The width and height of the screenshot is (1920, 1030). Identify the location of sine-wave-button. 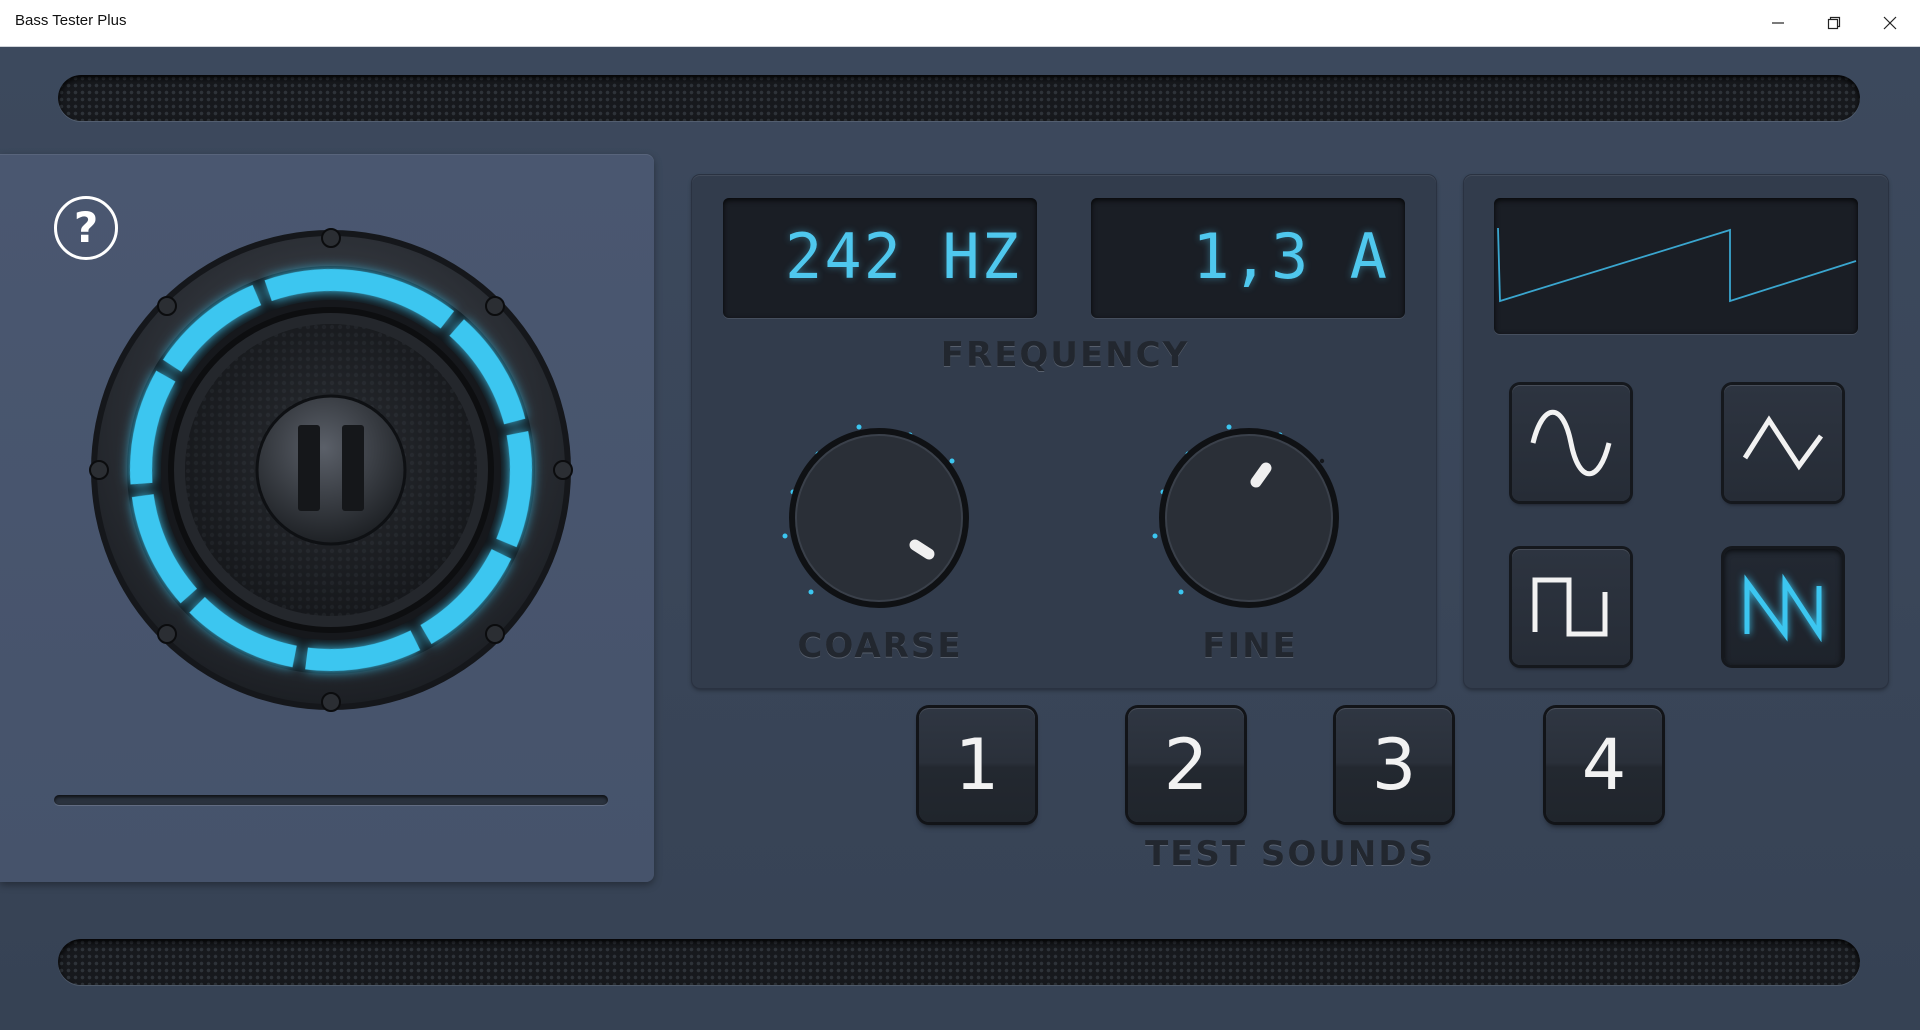
(1571, 443).